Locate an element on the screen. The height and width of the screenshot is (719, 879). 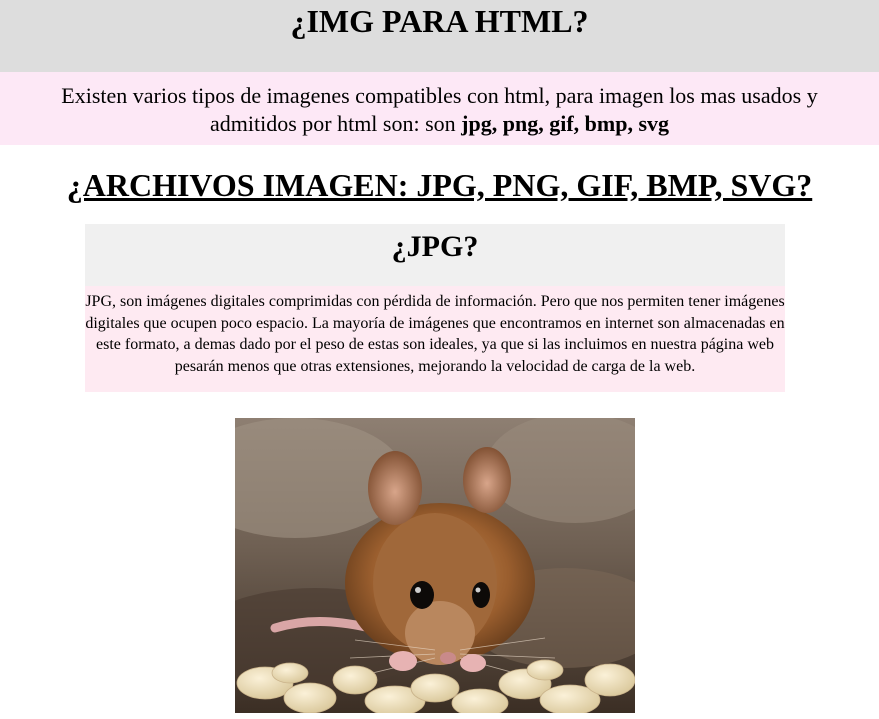
intro-formats: jpg, png, gif, bmp, svg is located at coordinates (565, 123).